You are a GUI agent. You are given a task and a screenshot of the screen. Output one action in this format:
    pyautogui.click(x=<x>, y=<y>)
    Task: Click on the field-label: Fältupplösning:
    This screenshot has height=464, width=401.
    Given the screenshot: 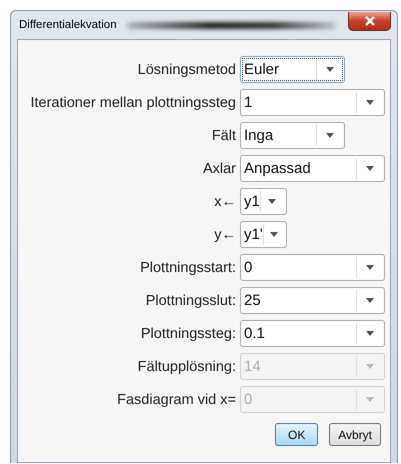 What is the action you would take?
    pyautogui.click(x=186, y=366)
    